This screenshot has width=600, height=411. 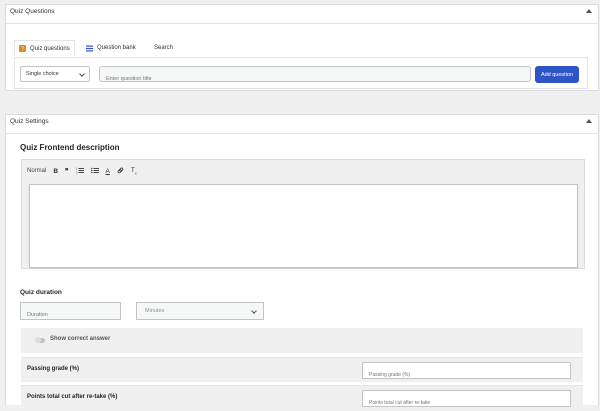 I want to click on duration-heading: Quiz duration, so click(x=41, y=292).